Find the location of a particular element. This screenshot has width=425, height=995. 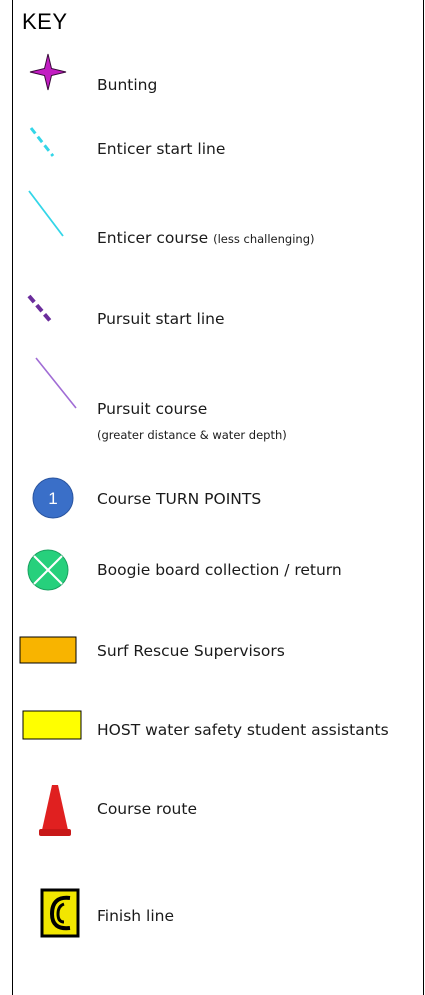

traffic-cone-icon is located at coordinates (55, 810).